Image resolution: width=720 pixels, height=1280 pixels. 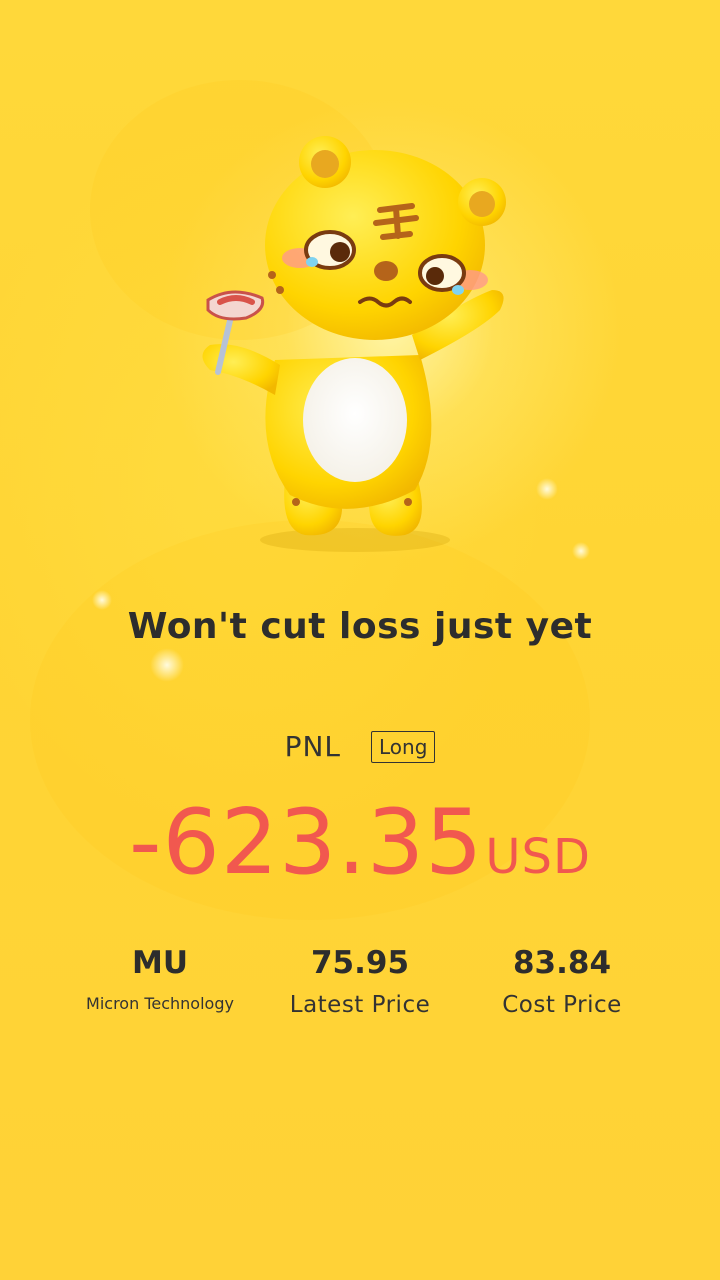 I want to click on cost-price-value: 83.84, so click(x=562, y=963).